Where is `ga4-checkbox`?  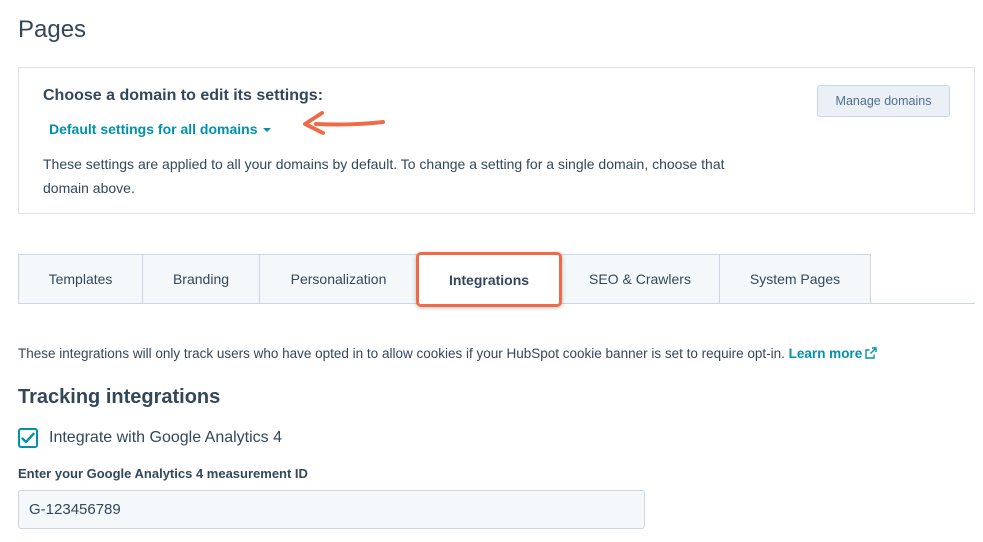
ga4-checkbox is located at coordinates (28, 438).